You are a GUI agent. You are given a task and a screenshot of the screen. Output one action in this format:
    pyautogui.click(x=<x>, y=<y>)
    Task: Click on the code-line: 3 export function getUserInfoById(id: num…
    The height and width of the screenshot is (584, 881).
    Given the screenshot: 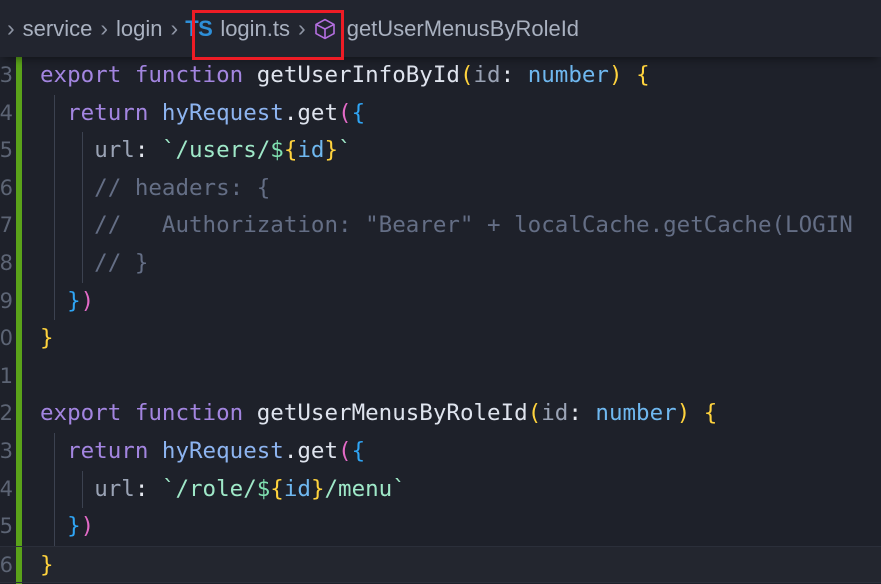 What is the action you would take?
    pyautogui.click(x=440, y=76)
    